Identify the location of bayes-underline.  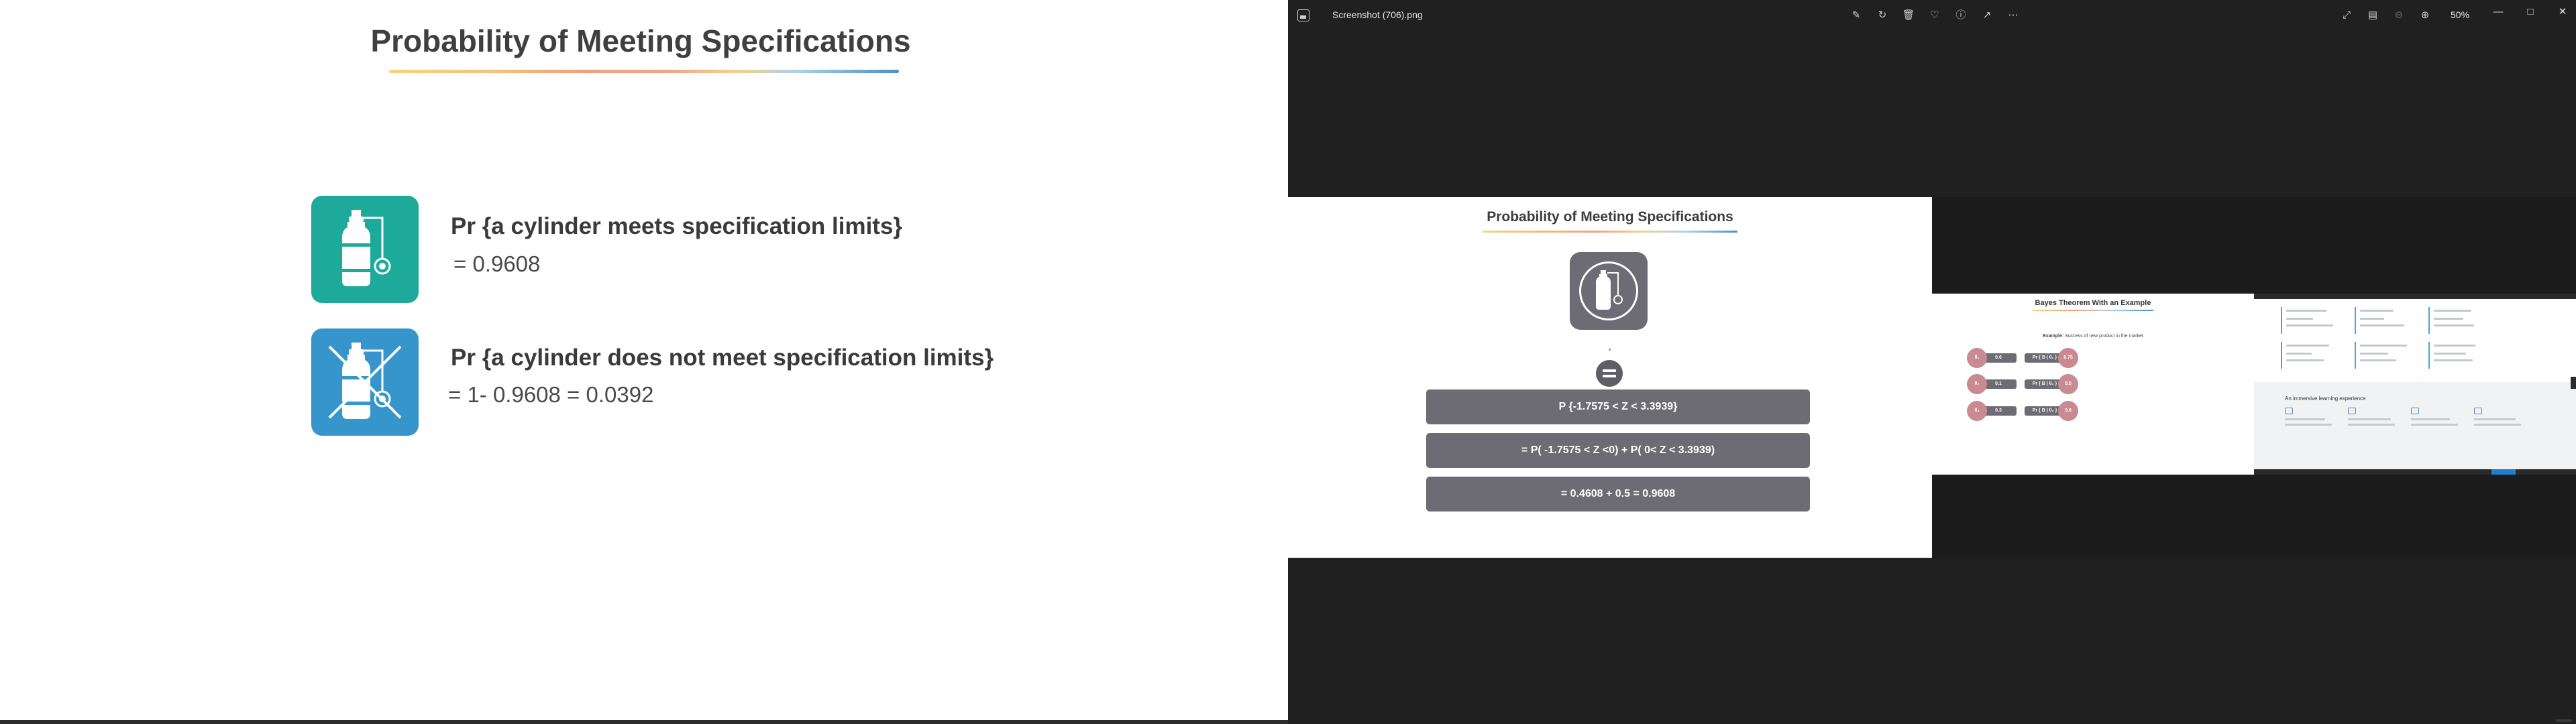
(2093, 310).